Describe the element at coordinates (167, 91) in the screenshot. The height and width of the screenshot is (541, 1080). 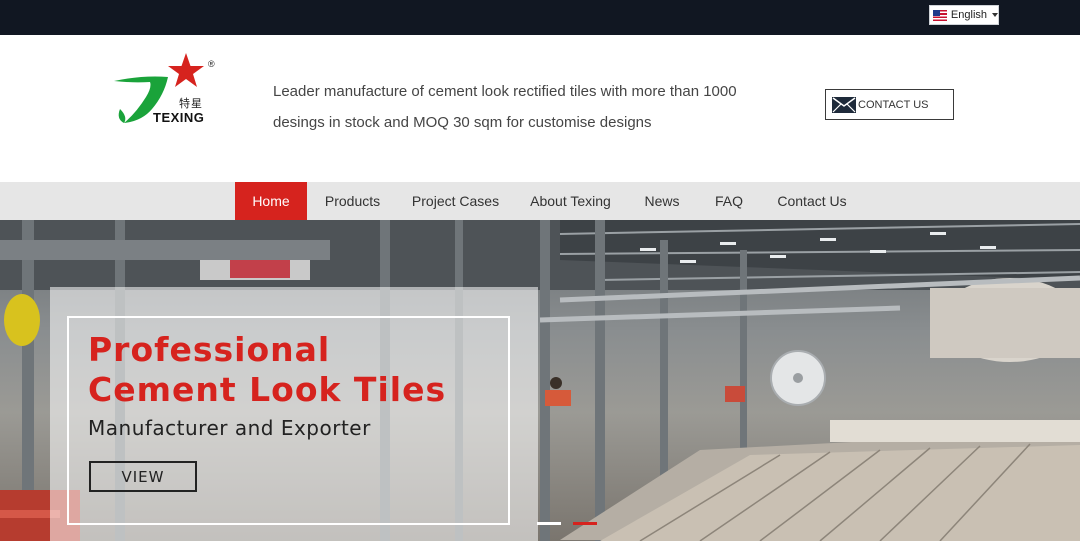
I see `texing-logo: ® 特星 TEXING` at that location.